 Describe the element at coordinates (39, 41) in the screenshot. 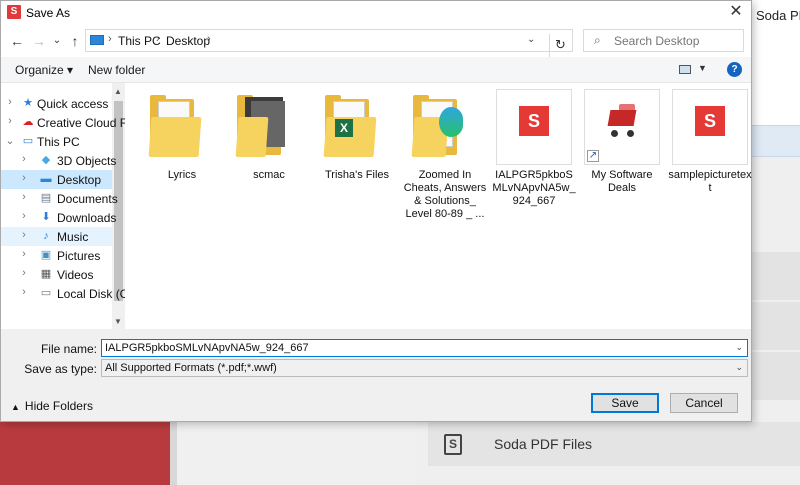

I see `forward-arrow-icon: →` at that location.